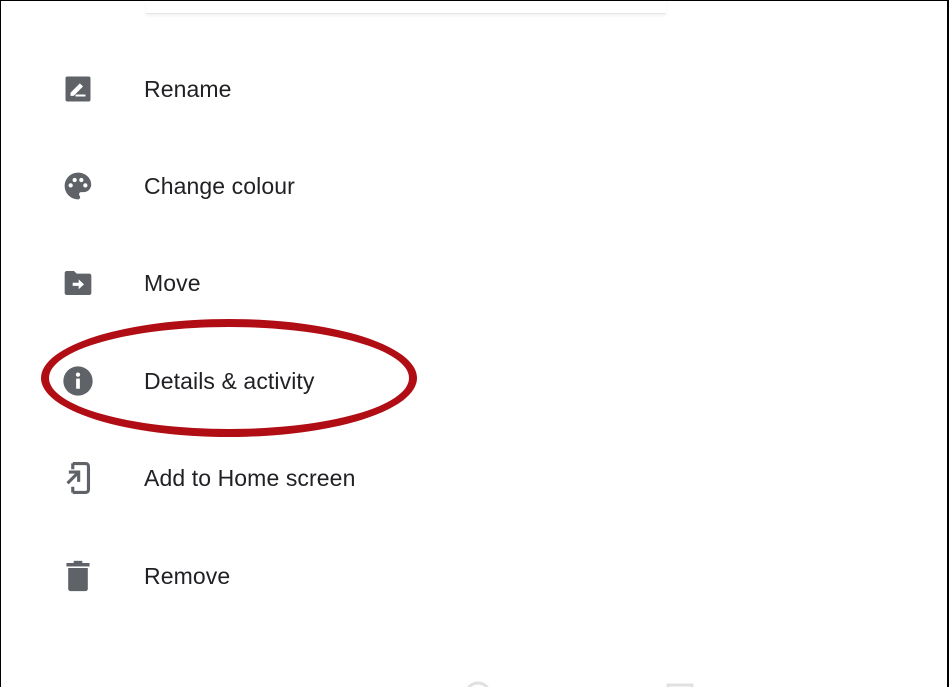 This screenshot has width=949, height=687. Describe the element at coordinates (478, 679) in the screenshot. I see `nav-home-icon` at that location.